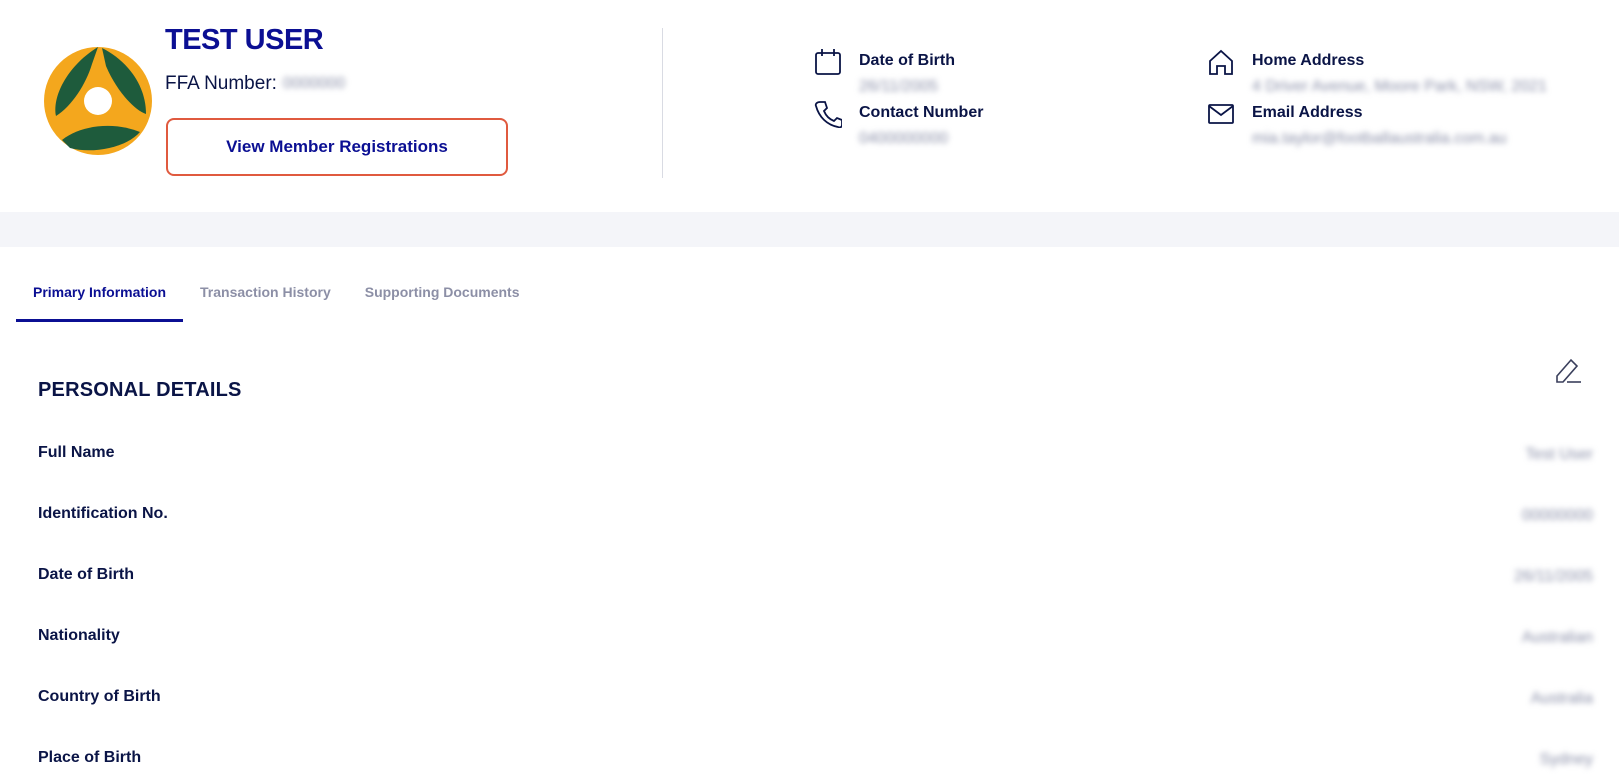  What do you see at coordinates (815, 455) in the screenshot?
I see `detail-row-full-name: Full Name Test User` at bounding box center [815, 455].